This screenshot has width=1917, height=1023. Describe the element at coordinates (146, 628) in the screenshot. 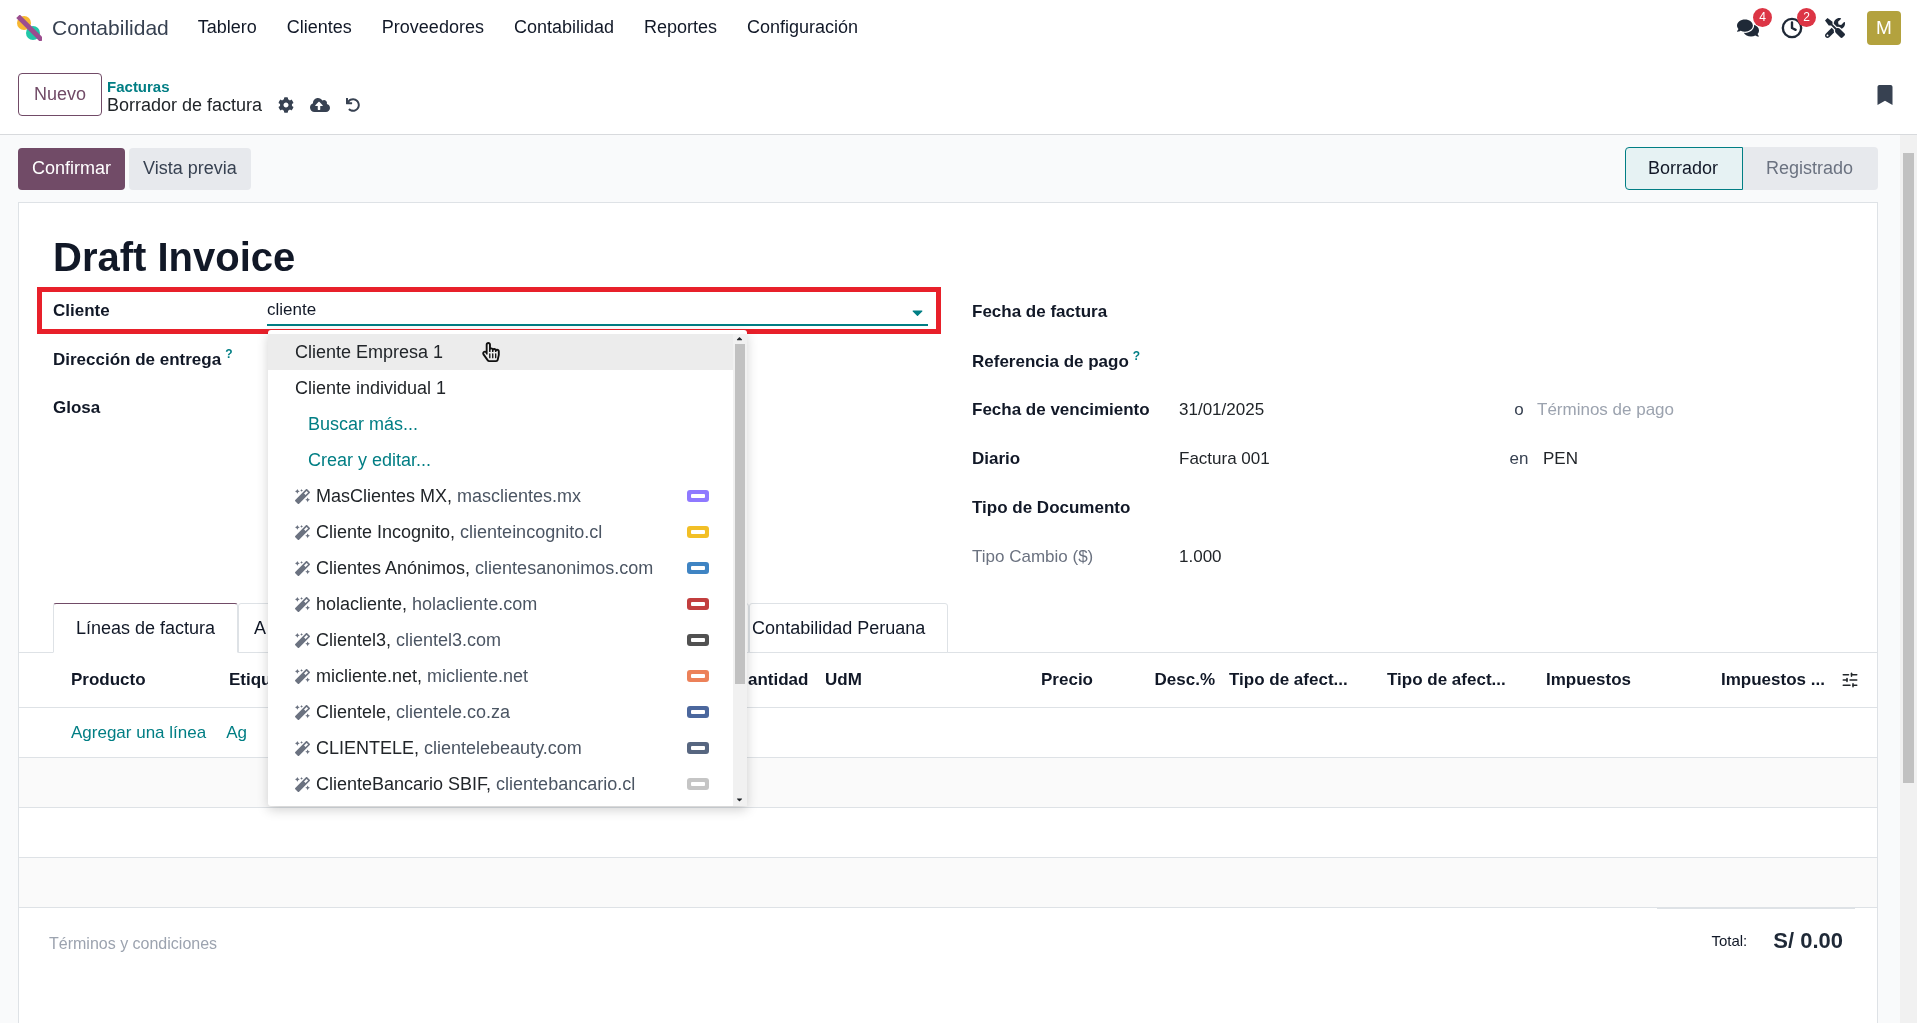

I see `tab: Líneas de factura` at that location.